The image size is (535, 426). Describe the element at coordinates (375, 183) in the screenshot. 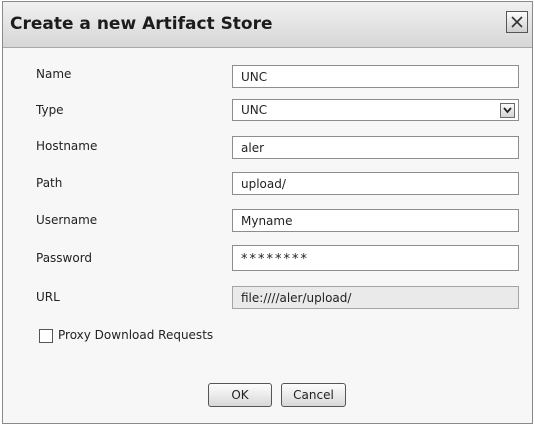

I see `path-input: upload/` at that location.